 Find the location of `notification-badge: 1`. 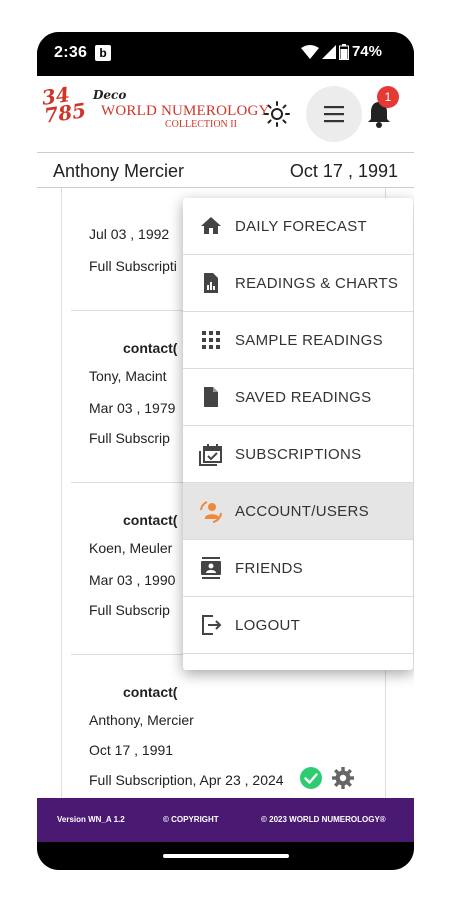

notification-badge: 1 is located at coordinates (388, 97).